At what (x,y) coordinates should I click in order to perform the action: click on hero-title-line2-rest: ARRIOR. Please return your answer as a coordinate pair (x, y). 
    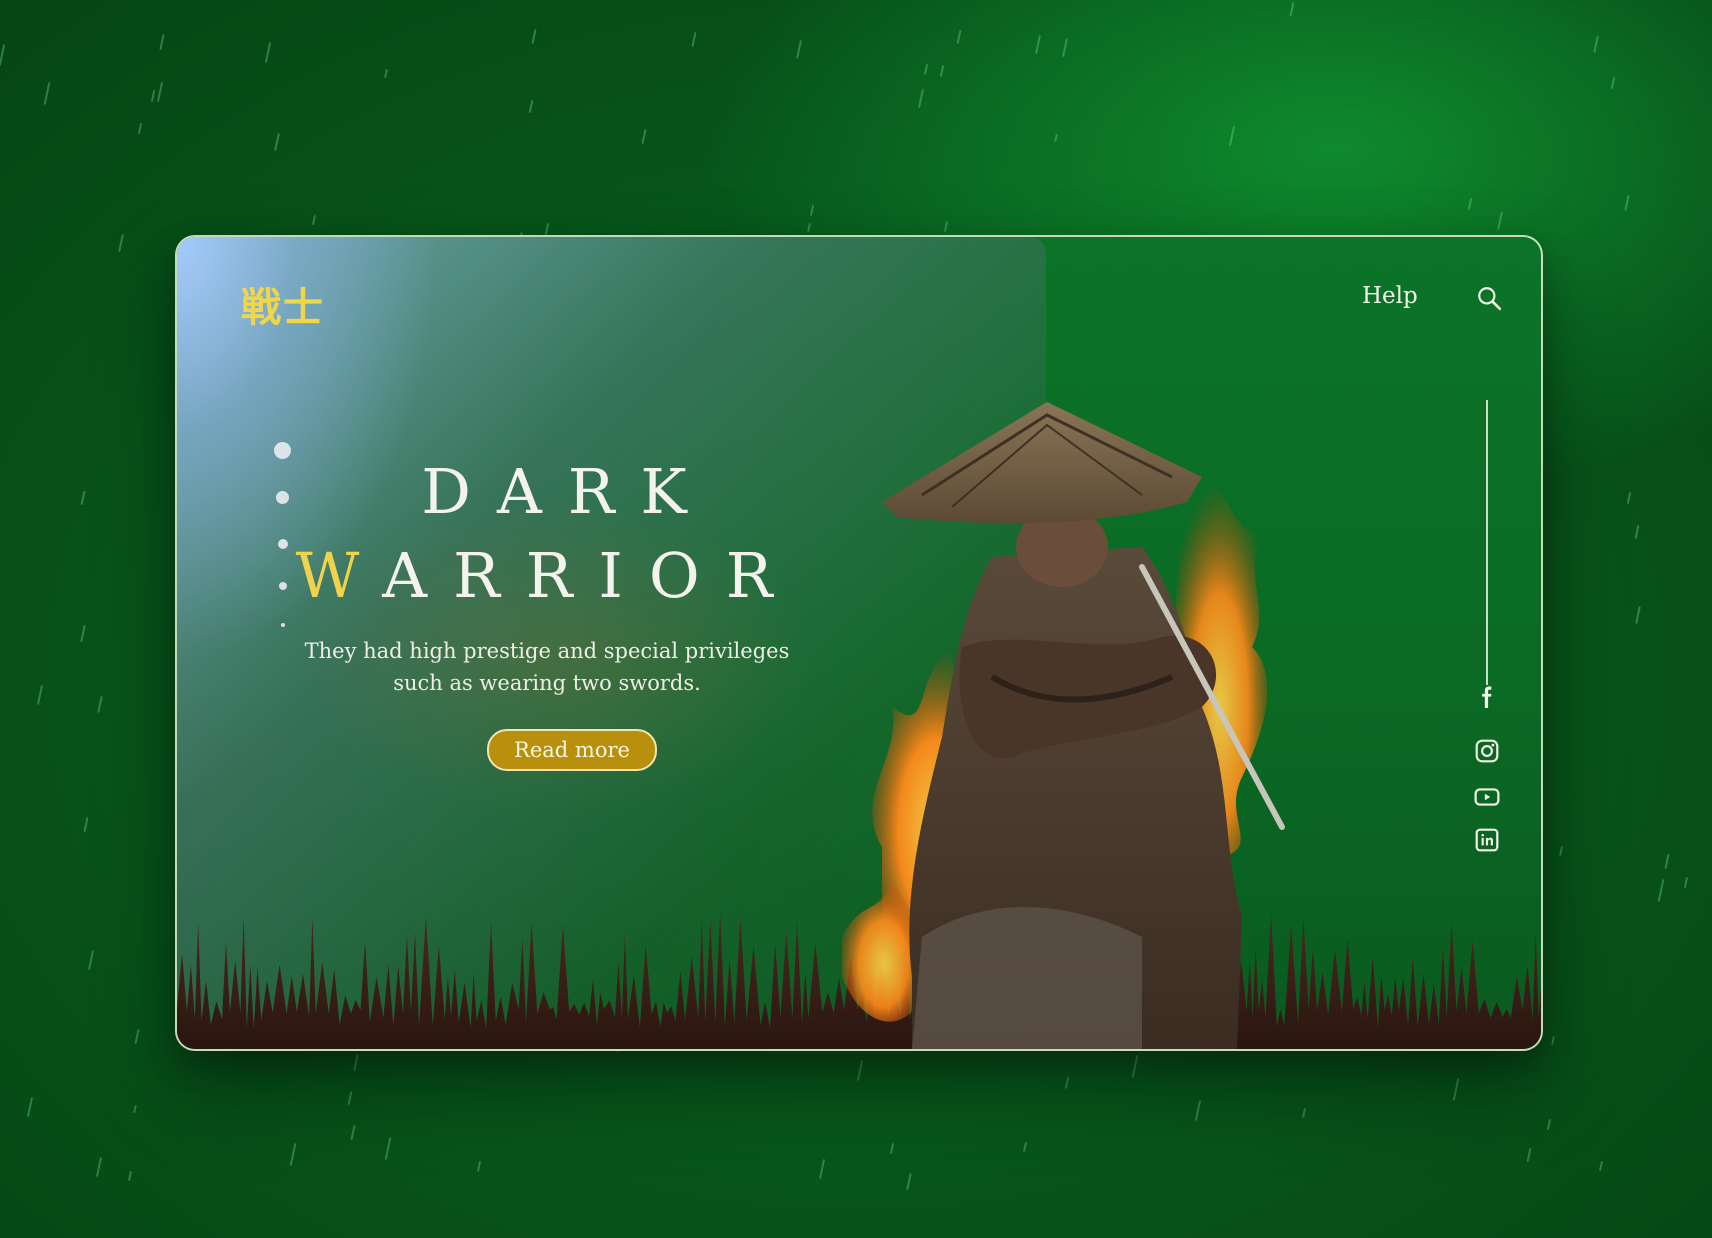
    Looking at the image, I should click on (590, 575).